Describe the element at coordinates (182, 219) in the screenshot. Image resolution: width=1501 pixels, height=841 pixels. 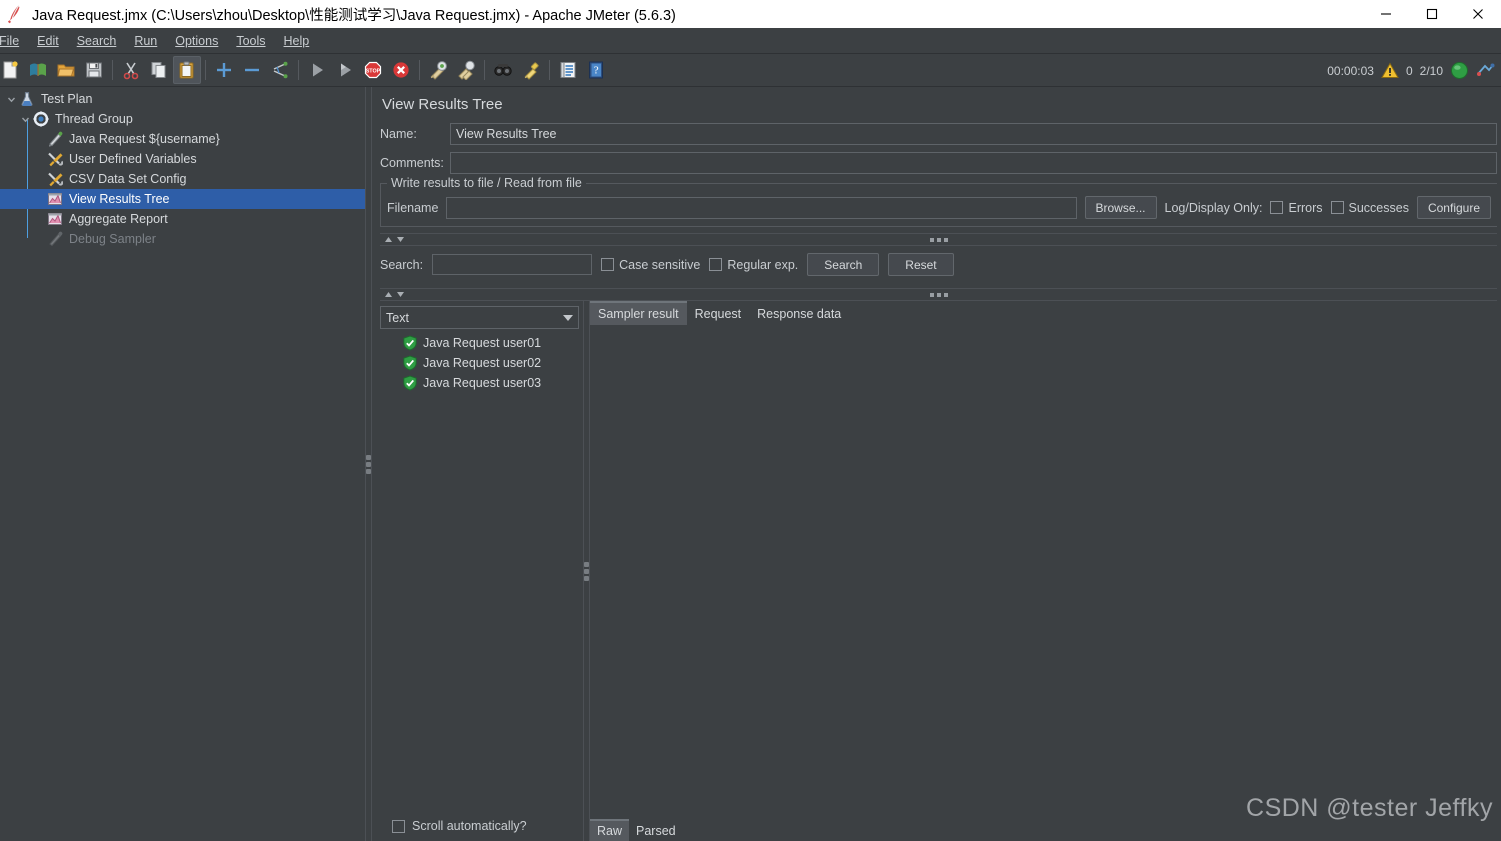
I see `tree-item-aggregate-report: Aggregate Report` at that location.